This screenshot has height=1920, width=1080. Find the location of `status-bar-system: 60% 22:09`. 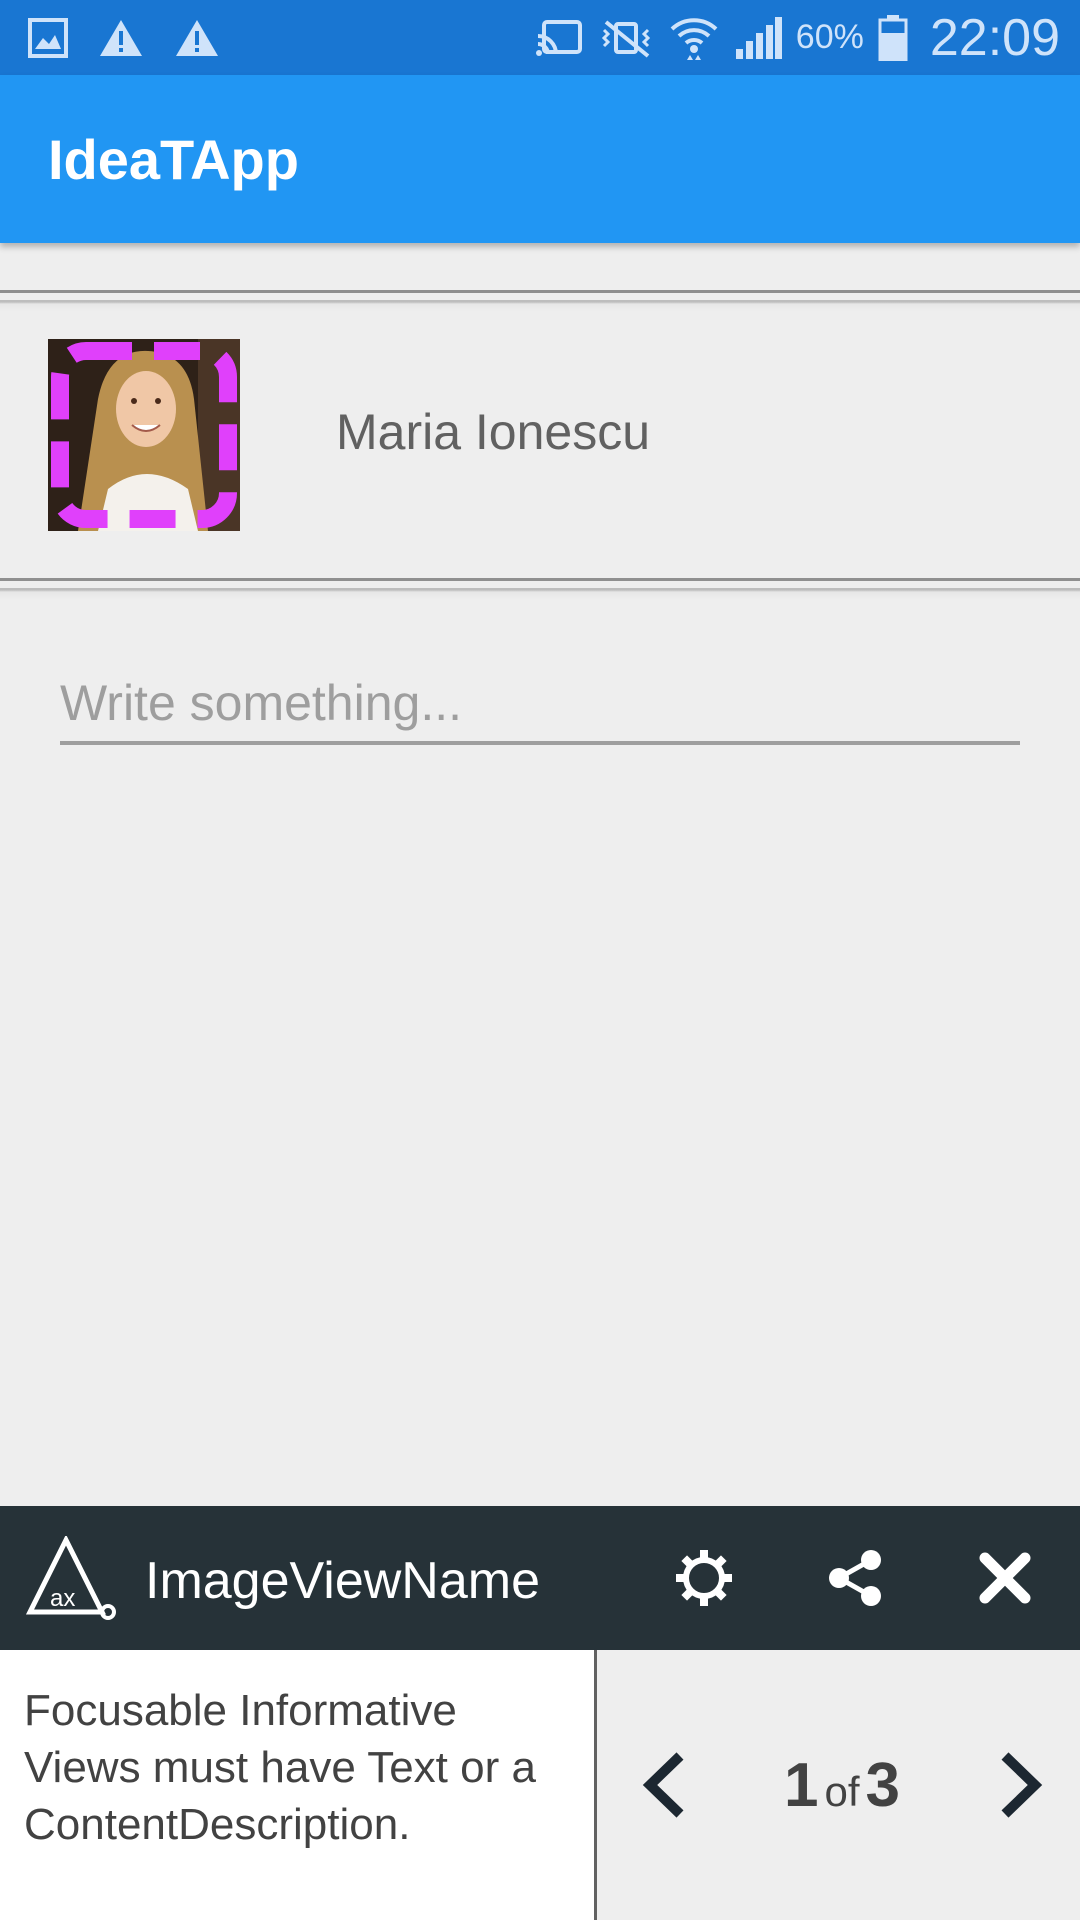

status-bar-system: 60% 22:09 is located at coordinates (797, 37).